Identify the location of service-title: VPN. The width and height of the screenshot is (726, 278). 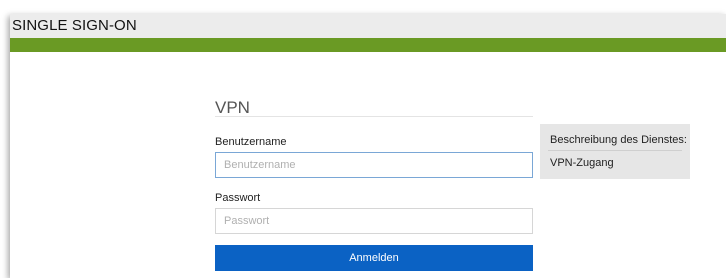
(232, 107).